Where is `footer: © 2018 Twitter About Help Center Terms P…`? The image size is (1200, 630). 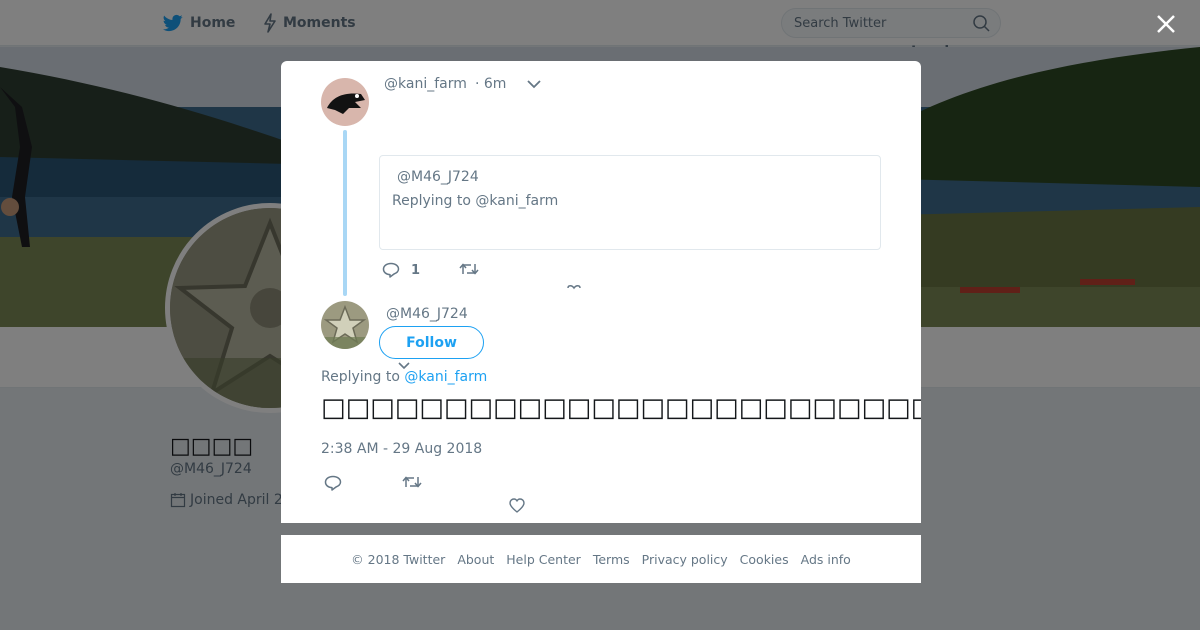
footer: © 2018 Twitter About Help Center Terms P… is located at coordinates (601, 559).